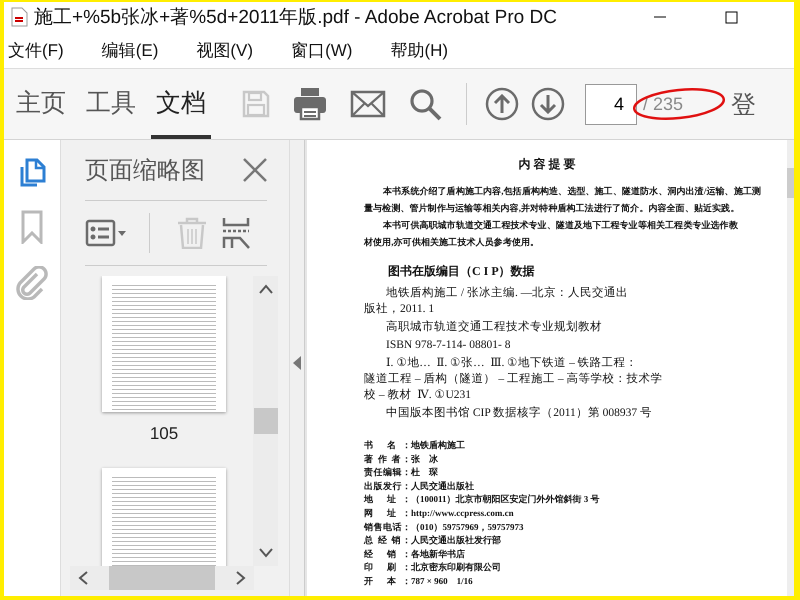  Describe the element at coordinates (790, 368) in the screenshot. I see `document-scrollbar` at that location.